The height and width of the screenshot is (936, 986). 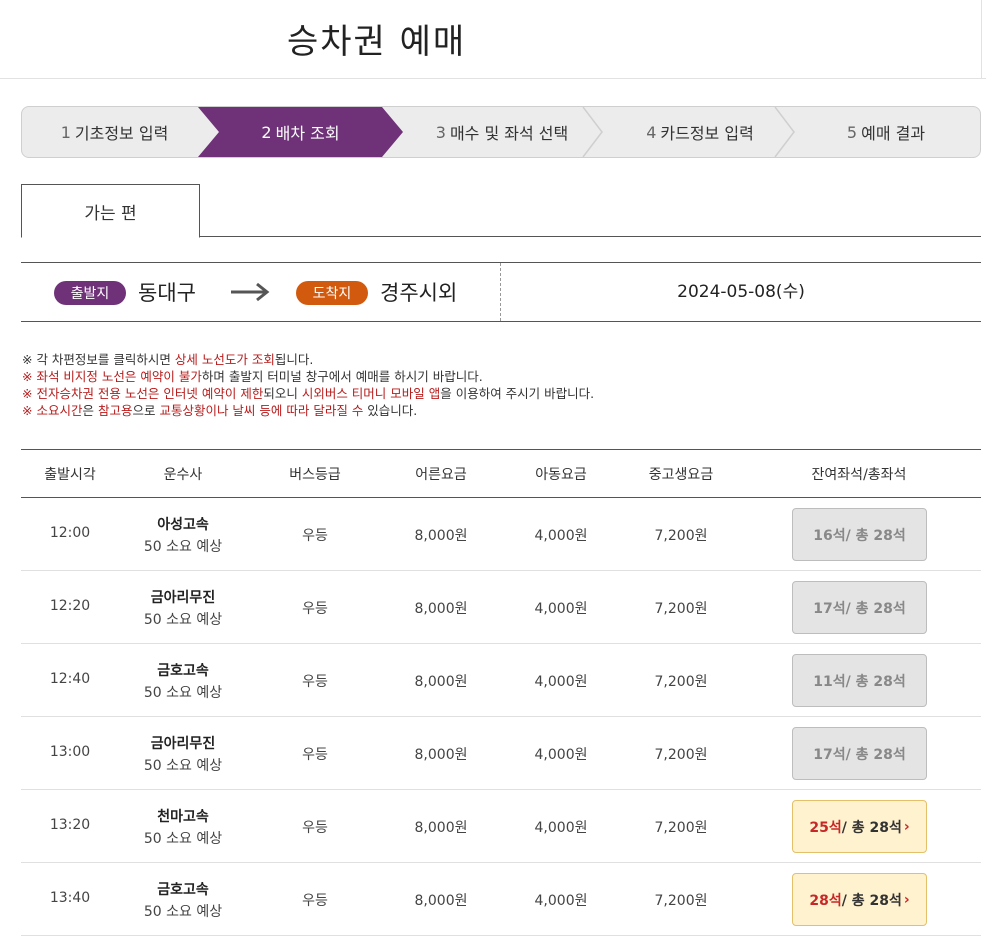 I want to click on header: 승차권 예매, so click(x=493, y=39).